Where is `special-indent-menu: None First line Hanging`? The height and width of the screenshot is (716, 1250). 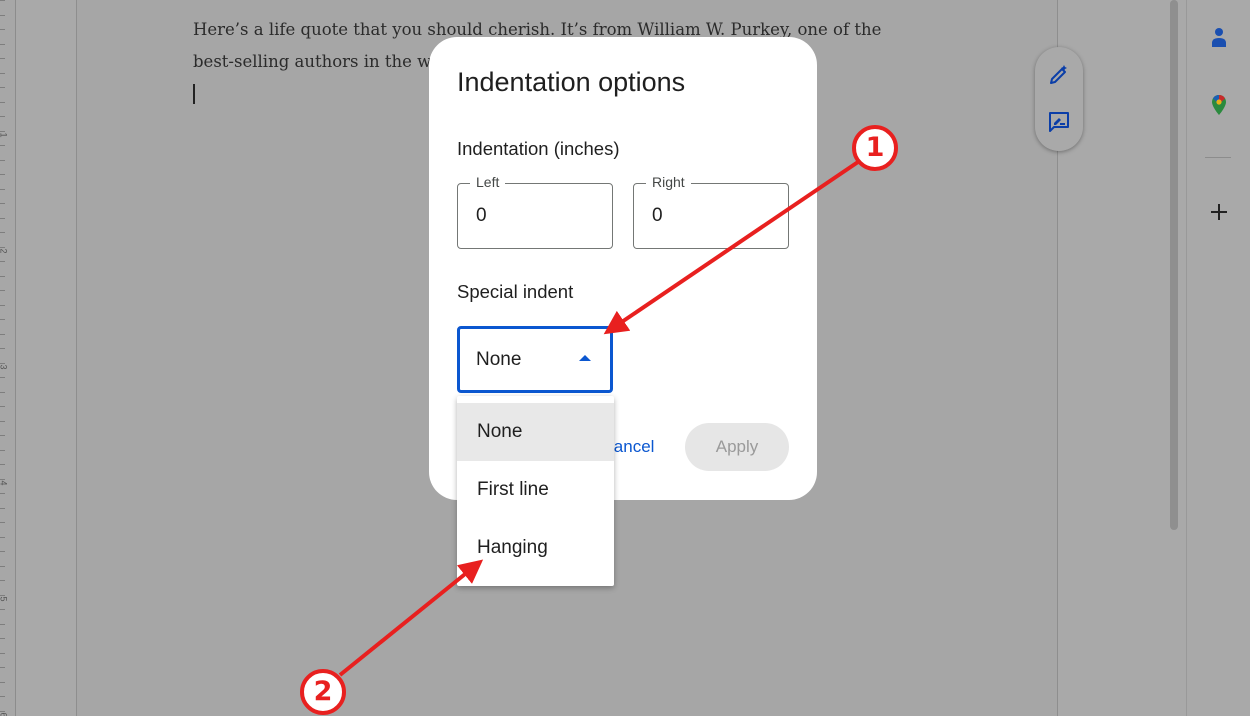
special-indent-menu: None First line Hanging is located at coordinates (535, 491).